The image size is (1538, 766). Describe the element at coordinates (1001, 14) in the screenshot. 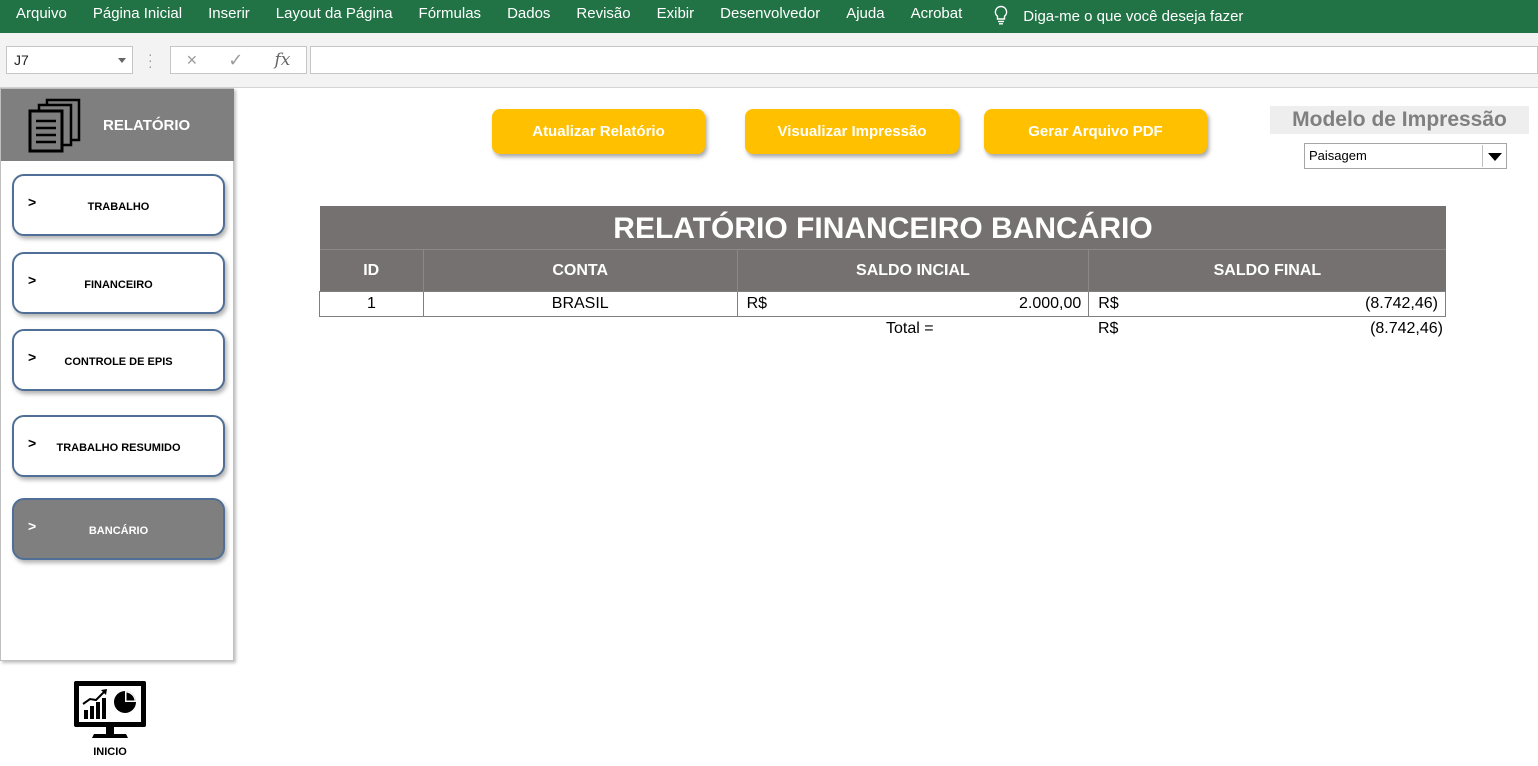

I see `lightbulb-icon` at that location.